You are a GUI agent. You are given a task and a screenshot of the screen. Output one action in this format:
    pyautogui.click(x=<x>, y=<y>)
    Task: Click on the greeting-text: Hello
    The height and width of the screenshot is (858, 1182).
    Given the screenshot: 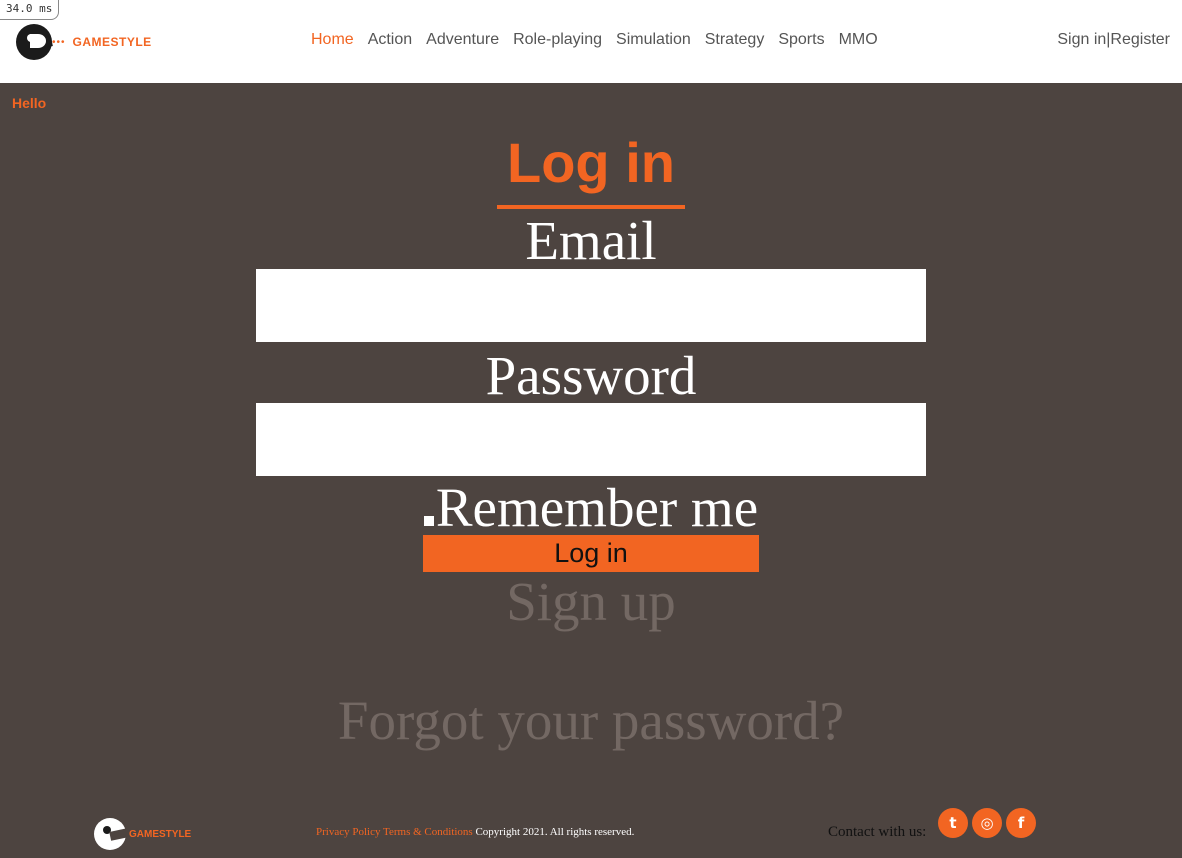 What is the action you would take?
    pyautogui.click(x=29, y=103)
    